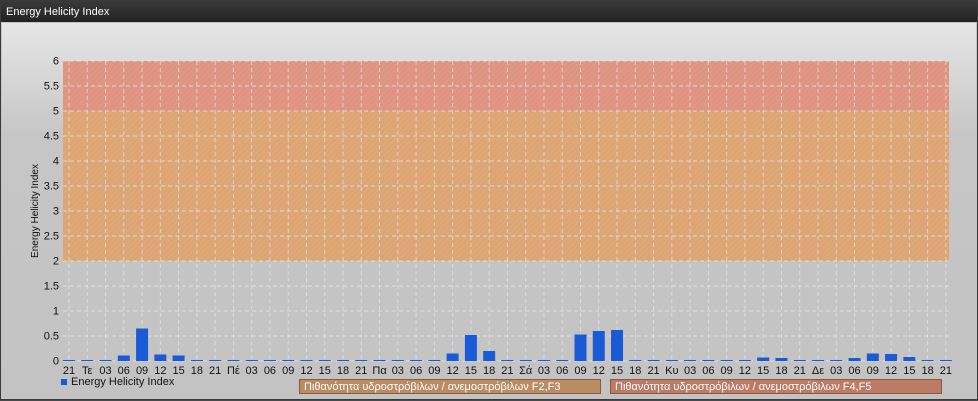 This screenshot has width=978, height=401. What do you see at coordinates (51, 137) in the screenshot?
I see `y-tick-label: 4.5` at bounding box center [51, 137].